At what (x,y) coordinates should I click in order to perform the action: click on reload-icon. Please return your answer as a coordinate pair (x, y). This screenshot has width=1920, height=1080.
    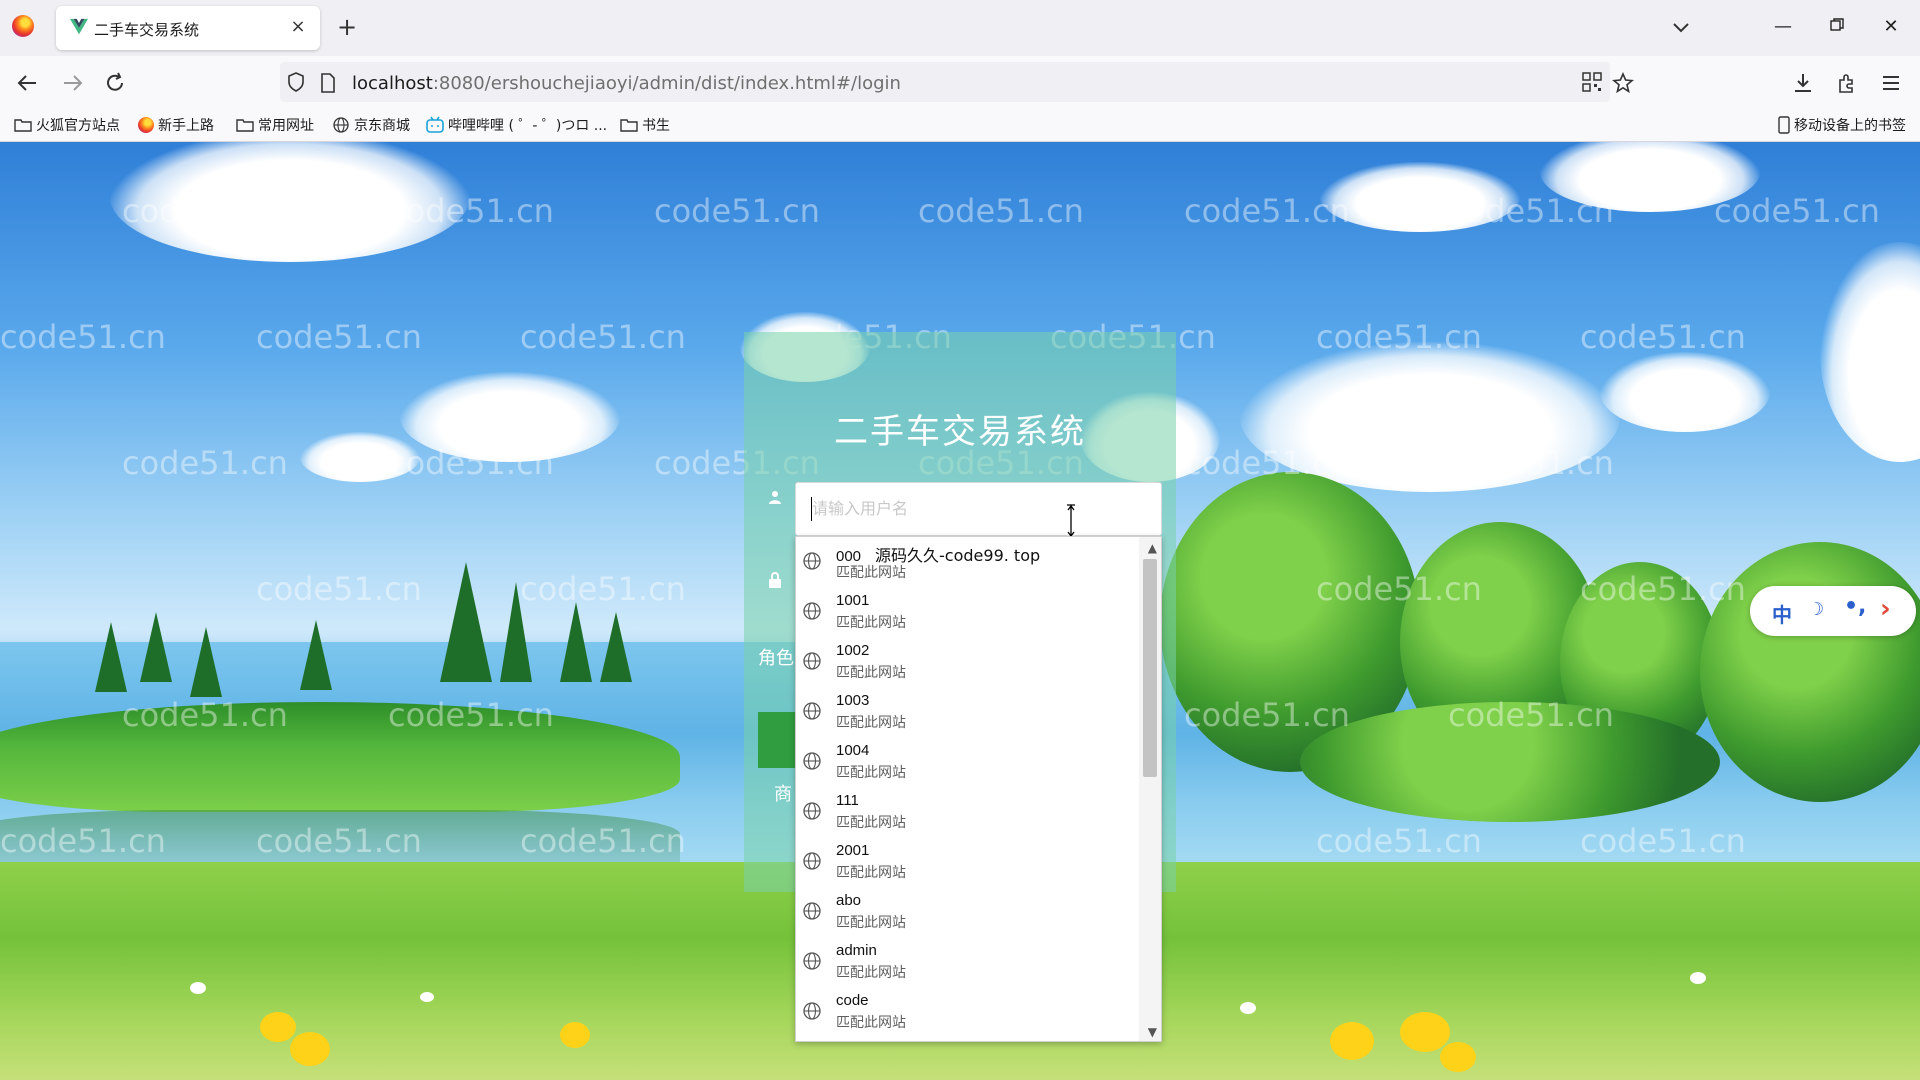
    Looking at the image, I should click on (115, 83).